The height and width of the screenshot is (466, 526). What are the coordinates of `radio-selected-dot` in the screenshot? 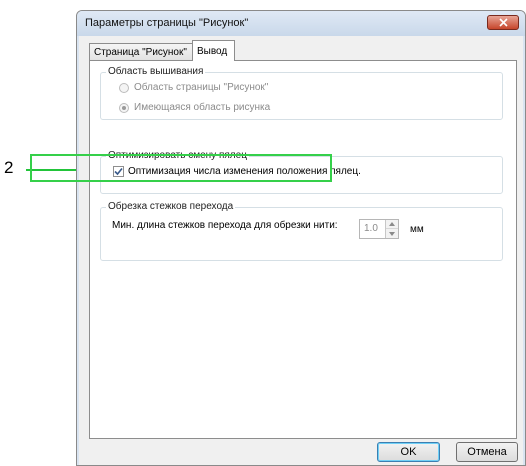 It's located at (124, 108).